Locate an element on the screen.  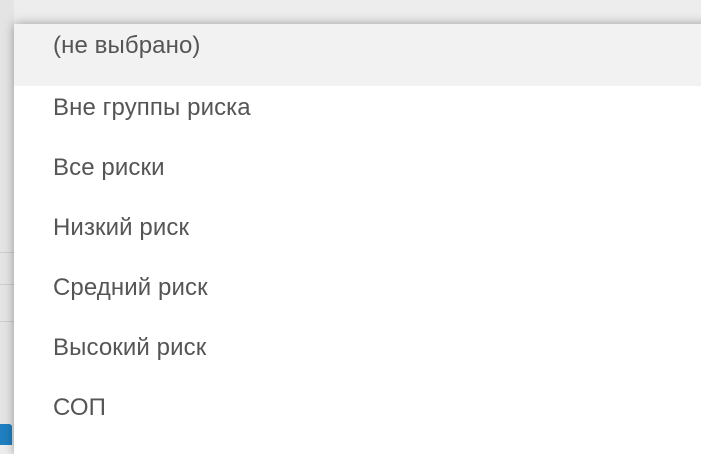
background-page is located at coordinates (7, 222).